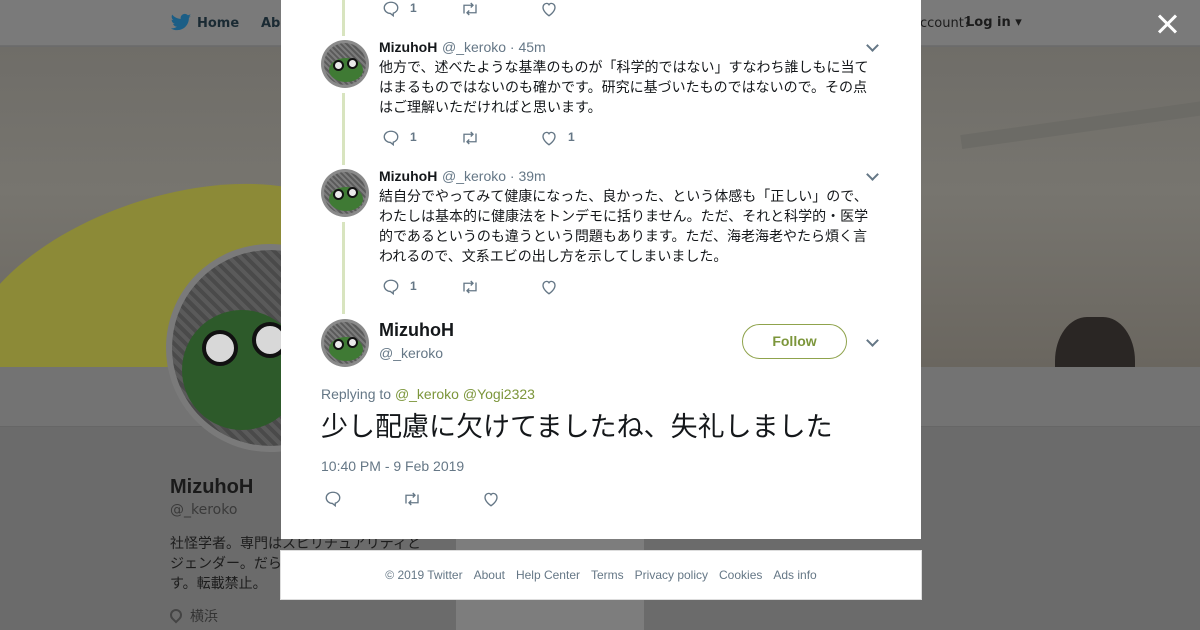  I want to click on footer-copyright: © 2019 Twitter, so click(424, 575).